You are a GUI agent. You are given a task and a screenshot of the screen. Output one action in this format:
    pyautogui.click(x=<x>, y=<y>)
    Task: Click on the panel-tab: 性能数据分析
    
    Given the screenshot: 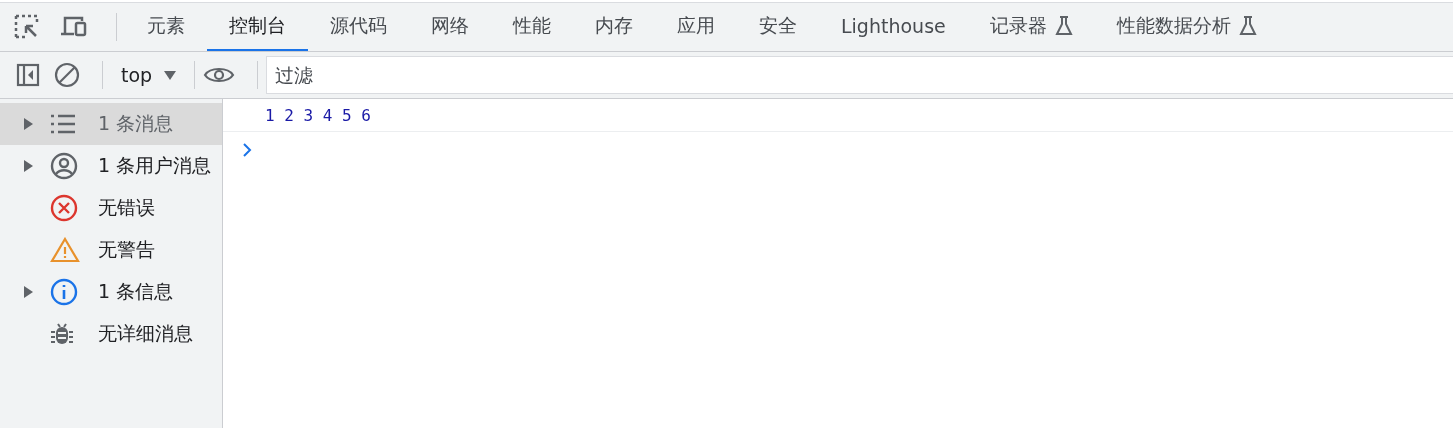 What is the action you would take?
    pyautogui.click(x=1186, y=27)
    